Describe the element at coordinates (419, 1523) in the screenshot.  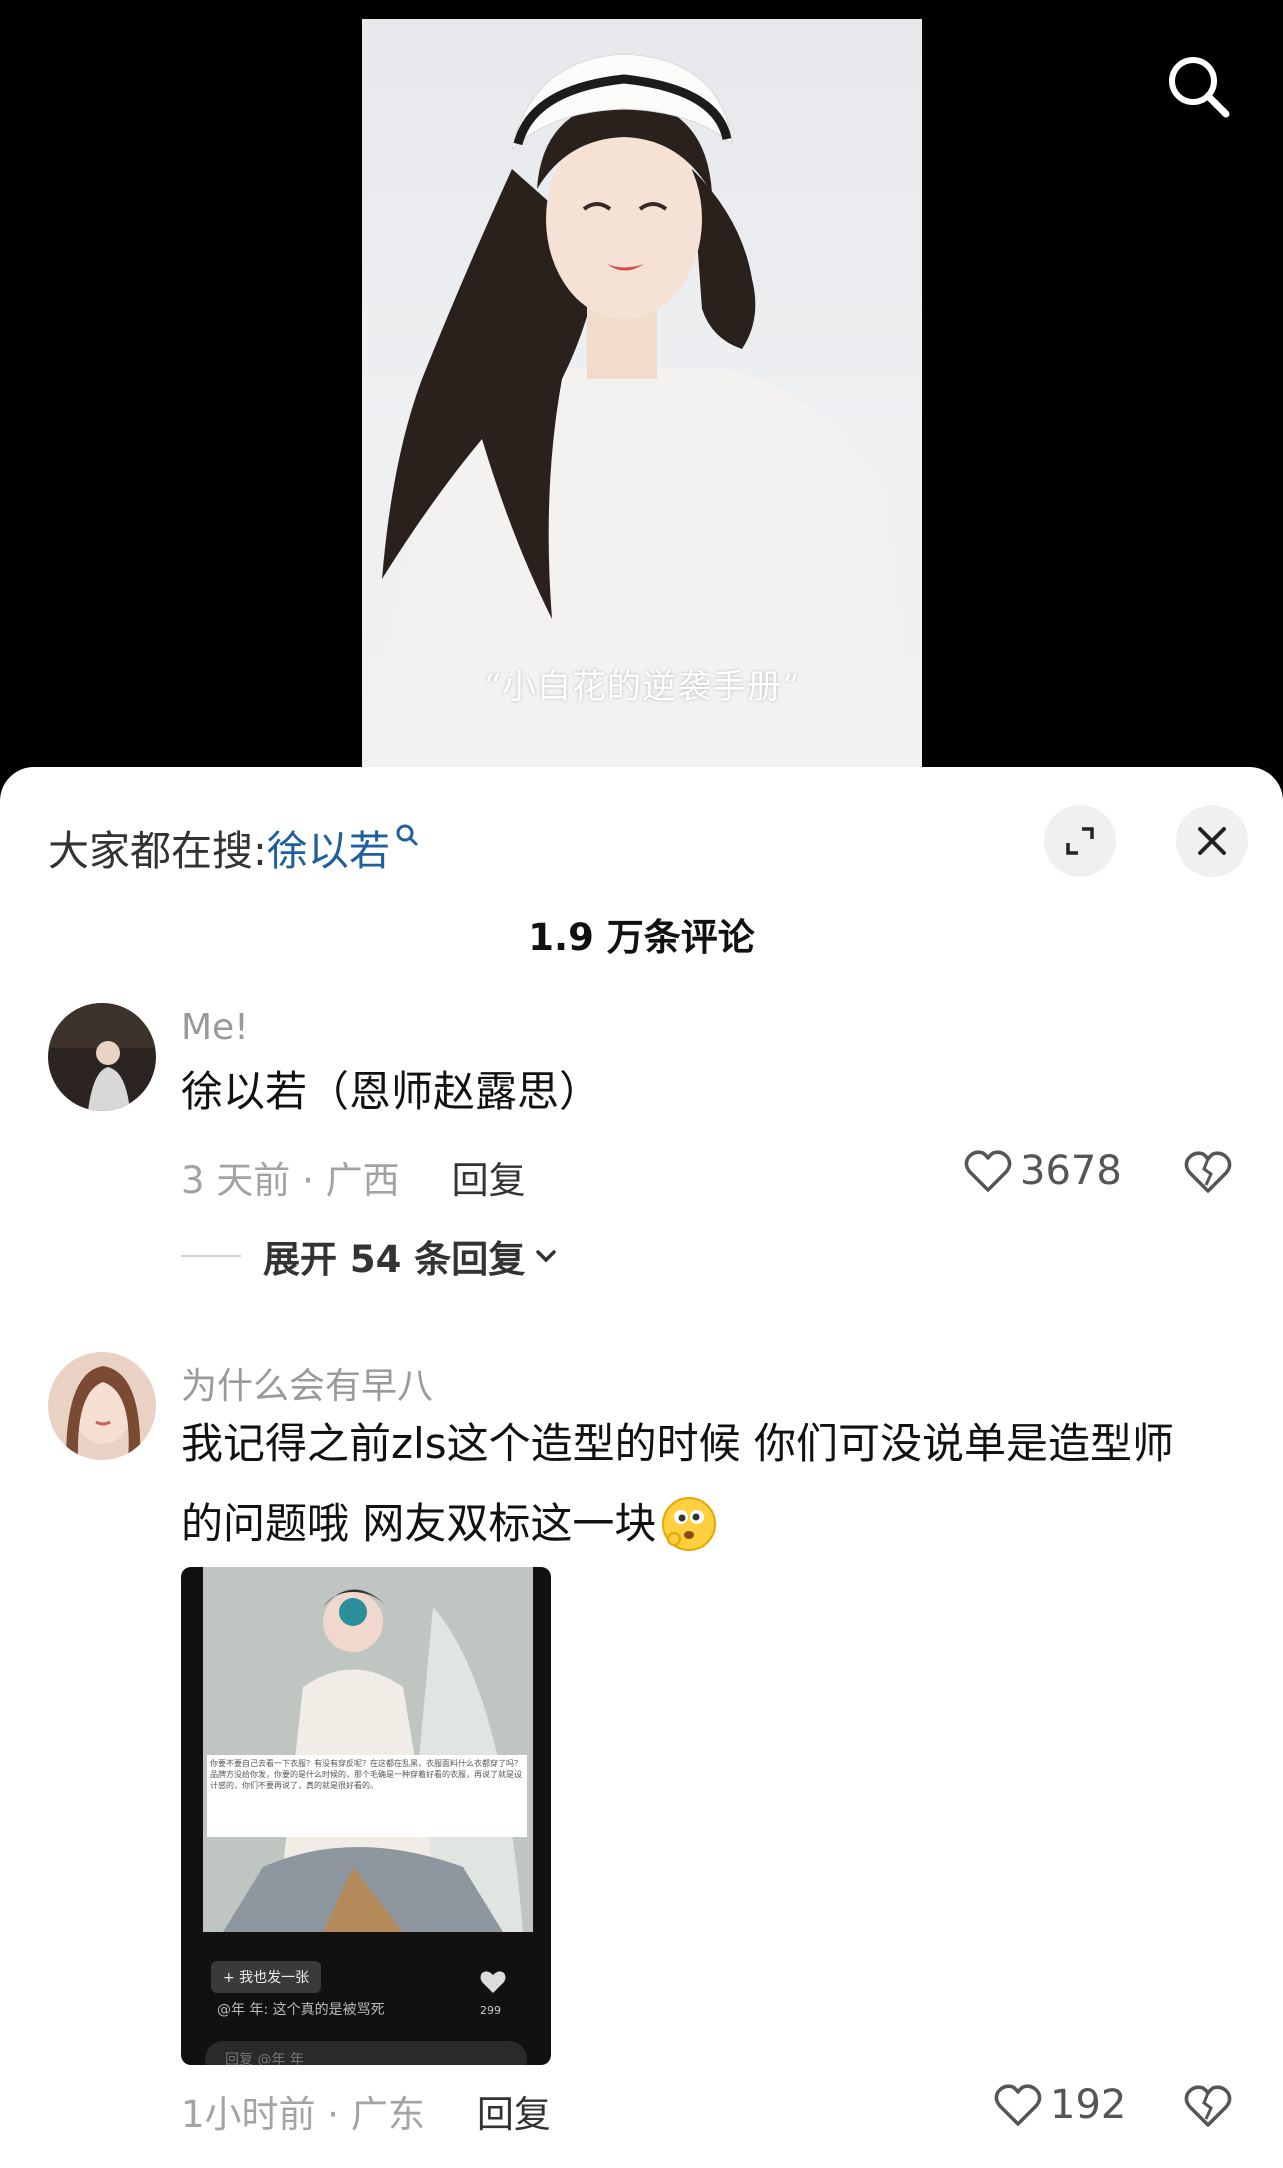
I see `comment-text-line2: 的问题哦 网友双标这一块` at that location.